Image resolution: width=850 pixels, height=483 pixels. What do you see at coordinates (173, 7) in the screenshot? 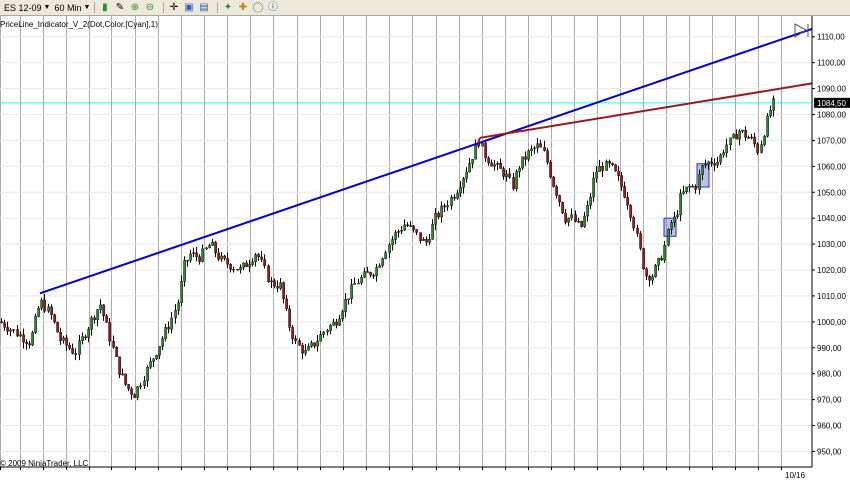
I see `crosshair-icon: ✛` at bounding box center [173, 7].